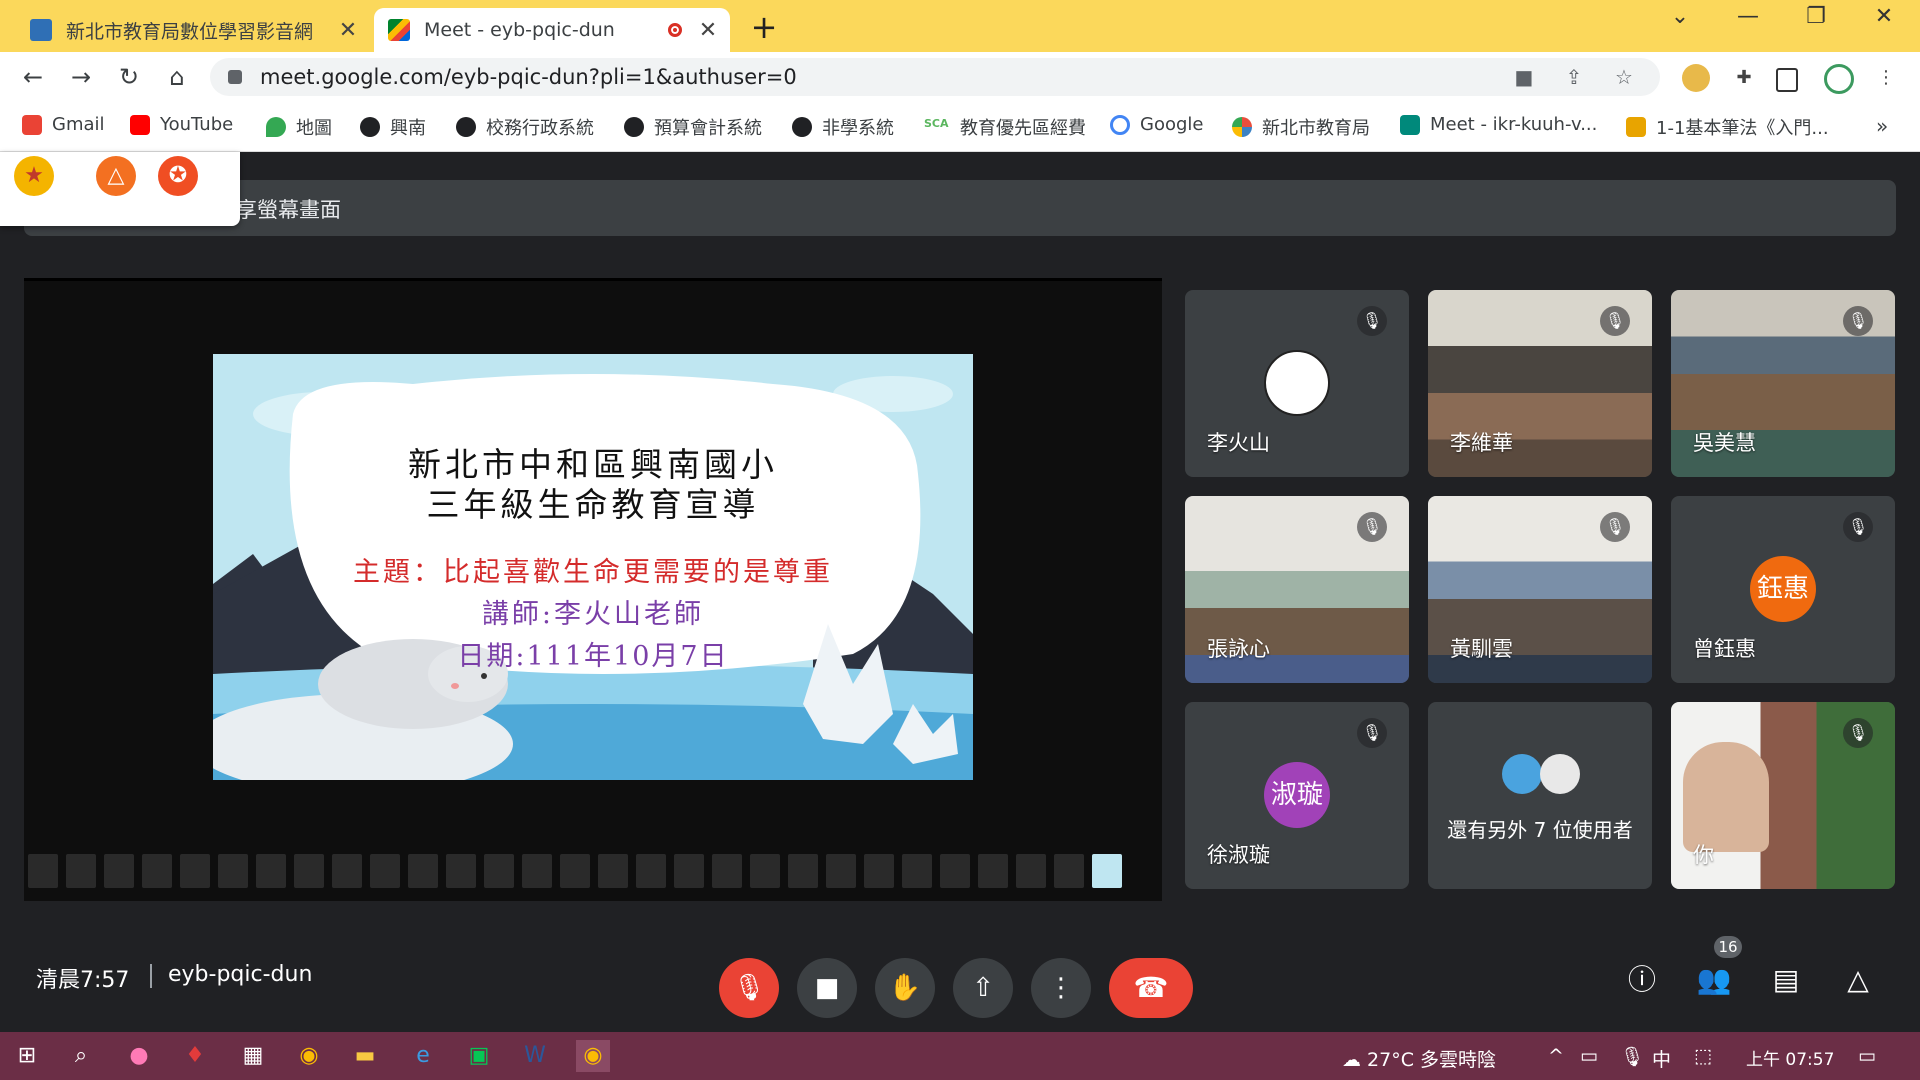 This screenshot has width=1920, height=1080. Describe the element at coordinates (181, 124) in the screenshot. I see `bookmark-youtube: YouTube` at that location.